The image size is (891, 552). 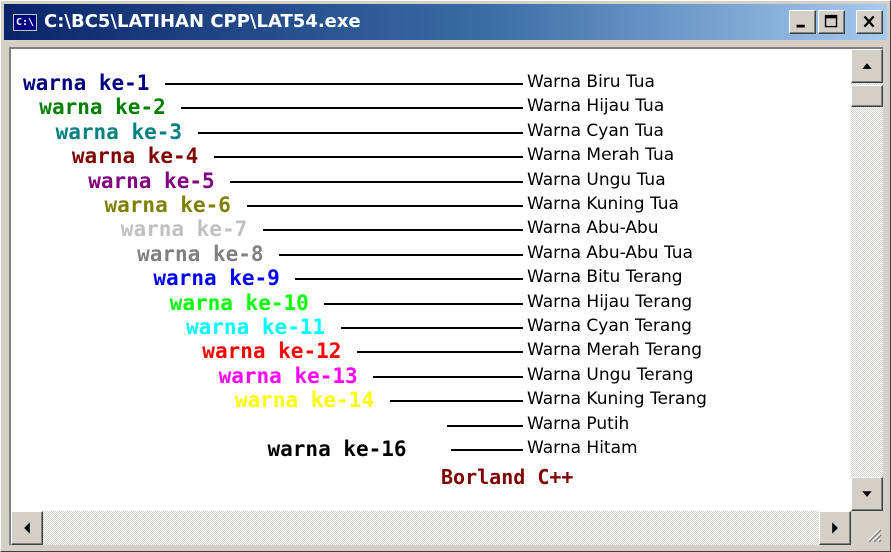 What do you see at coordinates (337, 449) in the screenshot?
I see `color-sample-label: warna ke-16` at bounding box center [337, 449].